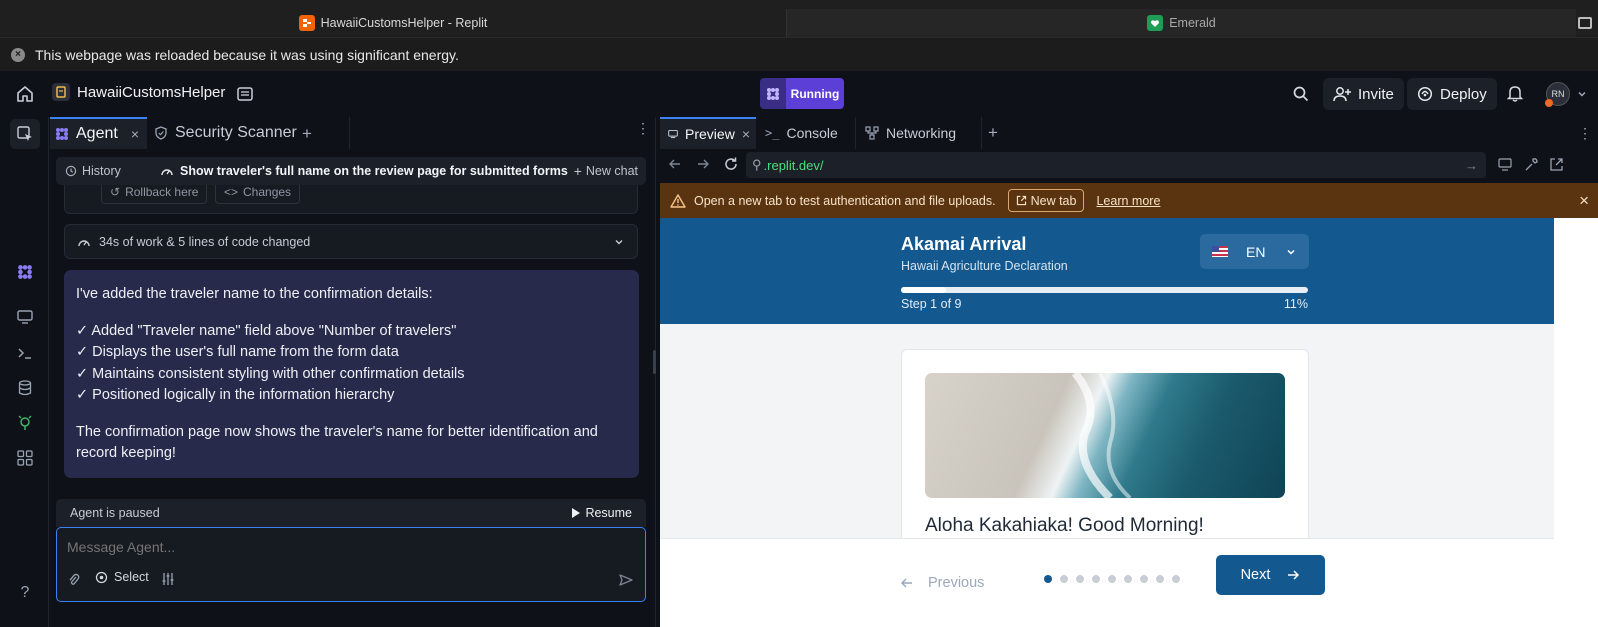 The height and width of the screenshot is (627, 1598). I want to click on previous-button: Previous, so click(942, 582).